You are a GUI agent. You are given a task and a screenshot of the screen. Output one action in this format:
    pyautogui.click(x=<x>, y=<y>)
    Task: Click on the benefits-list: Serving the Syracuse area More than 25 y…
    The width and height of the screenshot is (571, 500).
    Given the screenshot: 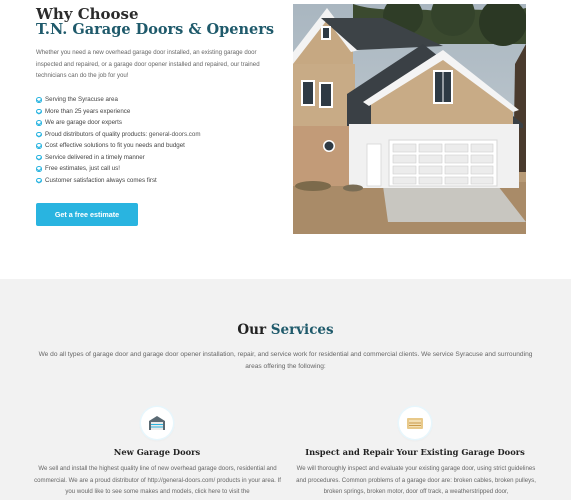 What is the action you would take?
    pyautogui.click(x=118, y=140)
    